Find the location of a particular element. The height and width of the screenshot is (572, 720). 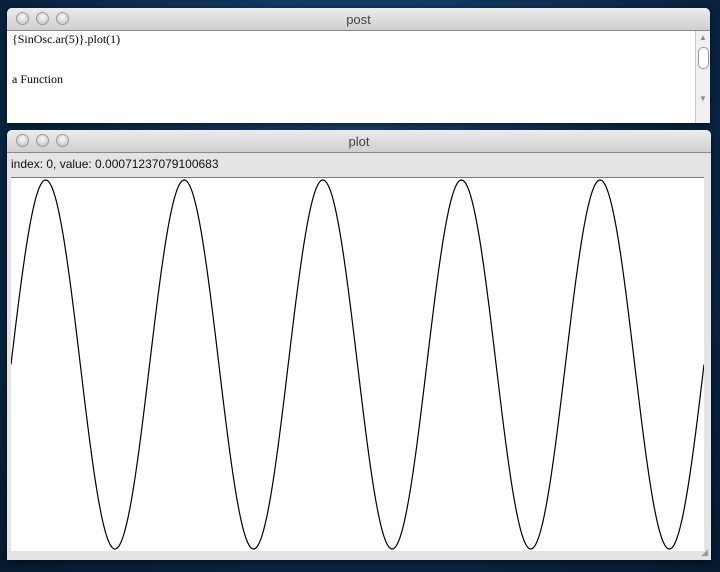

window-title: plot is located at coordinates (359, 141).